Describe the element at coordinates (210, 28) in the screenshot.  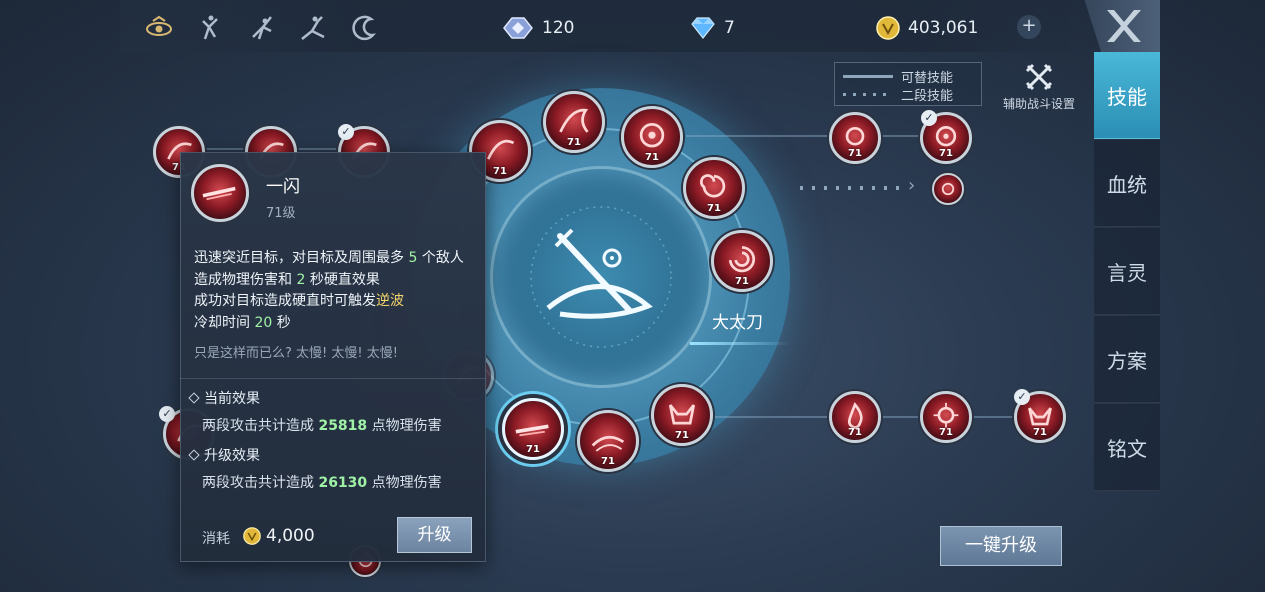
I see `dancer-icon` at that location.